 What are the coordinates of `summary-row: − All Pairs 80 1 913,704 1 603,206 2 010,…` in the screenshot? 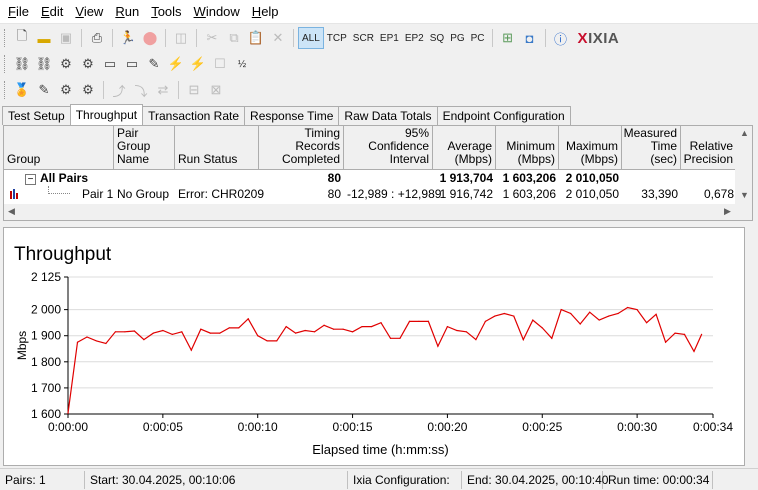 It's located at (313, 178).